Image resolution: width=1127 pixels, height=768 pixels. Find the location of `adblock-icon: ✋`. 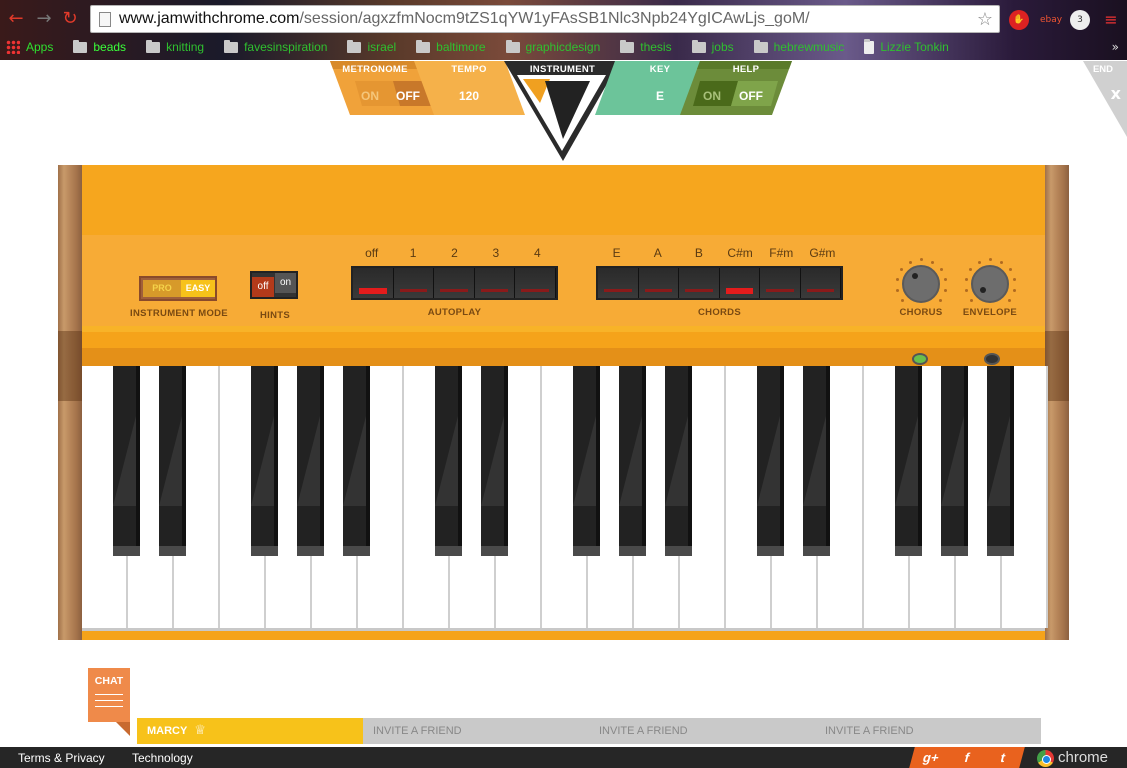

adblock-icon: ✋ is located at coordinates (1019, 20).